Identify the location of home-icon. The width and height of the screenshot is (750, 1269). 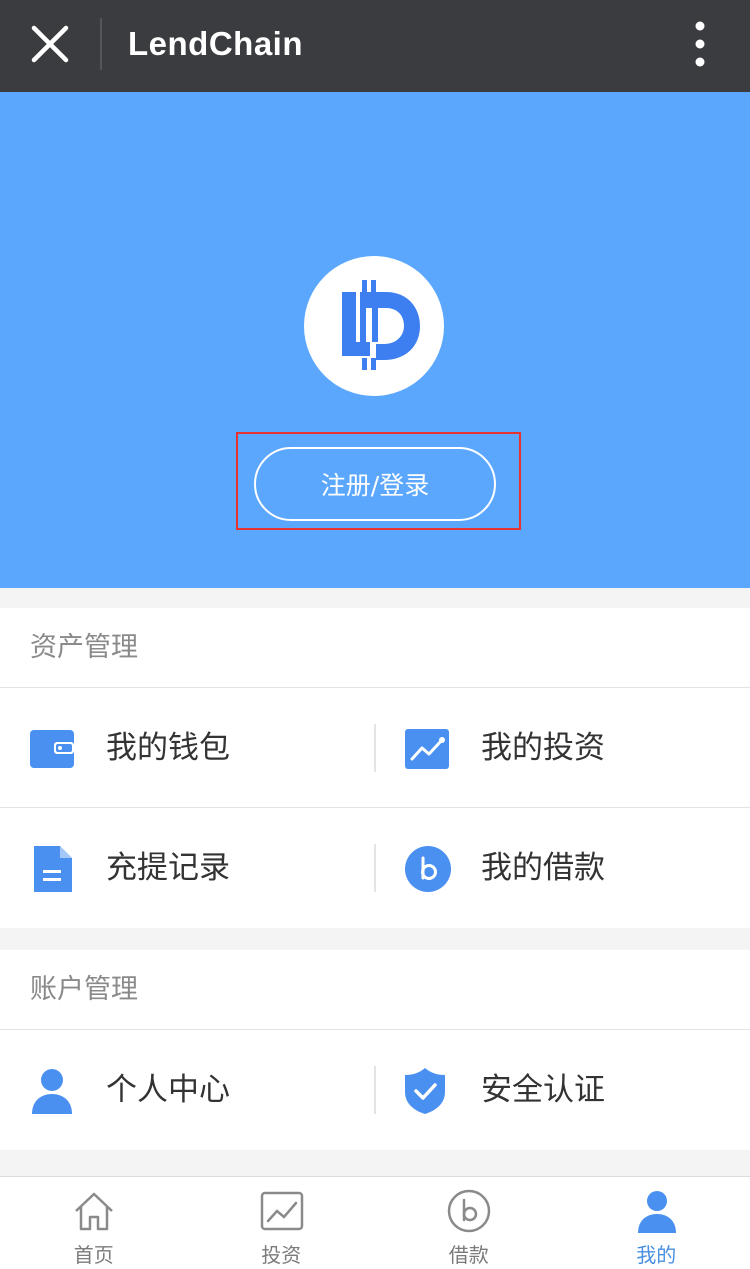
(94, 1211).